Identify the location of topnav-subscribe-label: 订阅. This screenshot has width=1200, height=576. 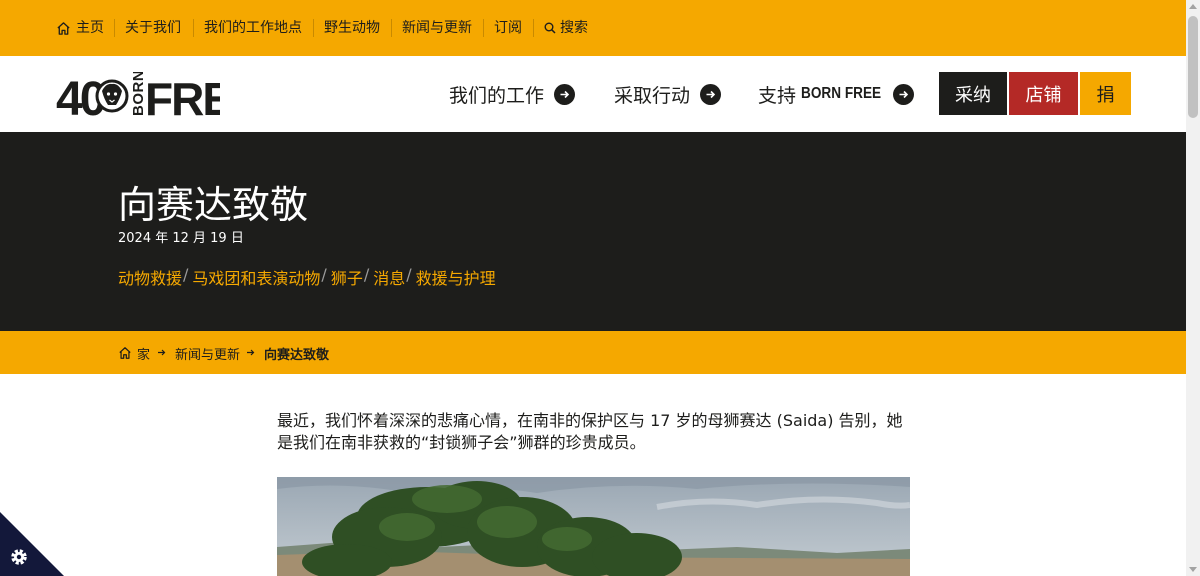
(508, 28).